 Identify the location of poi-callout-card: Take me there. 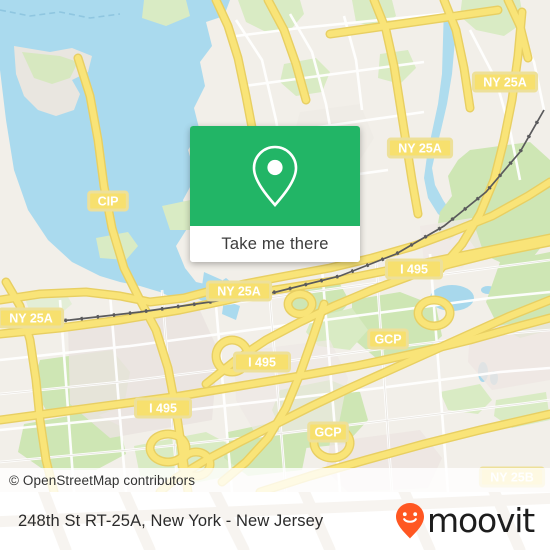
(275, 194).